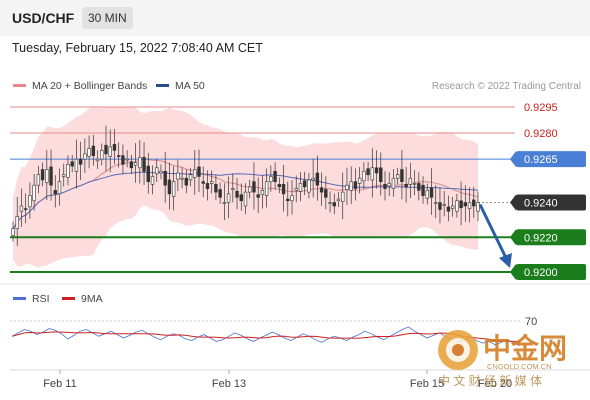  Describe the element at coordinates (68, 298) in the screenshot. I see `ma9-legend-swatch` at that location.